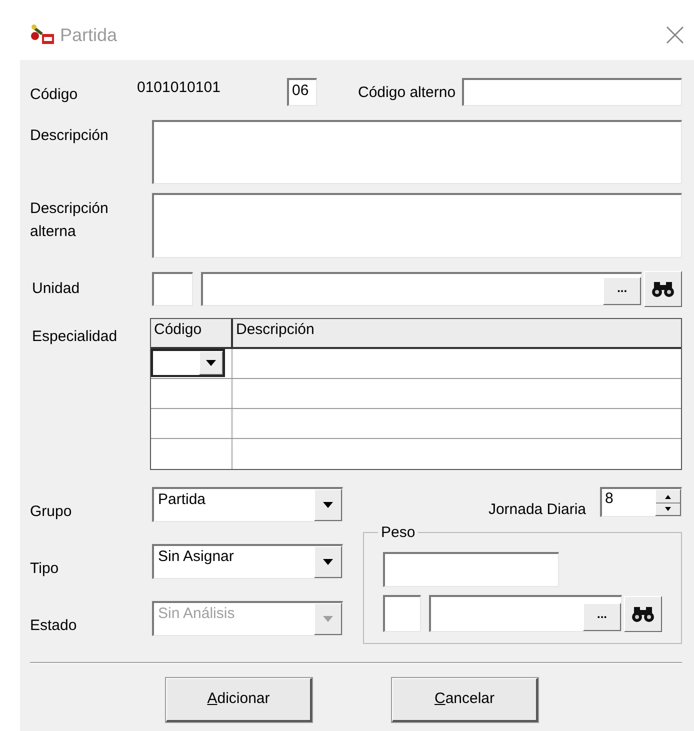 This screenshot has width=694, height=731. I want to click on combo-value: Partida, so click(181, 500).